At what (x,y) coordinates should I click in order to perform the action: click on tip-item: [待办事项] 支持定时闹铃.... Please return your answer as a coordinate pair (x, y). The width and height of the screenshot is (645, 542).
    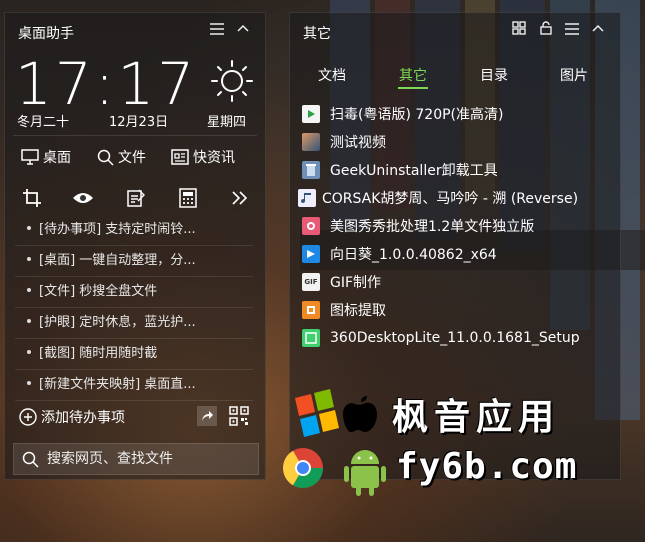
    Looking at the image, I should click on (134, 230).